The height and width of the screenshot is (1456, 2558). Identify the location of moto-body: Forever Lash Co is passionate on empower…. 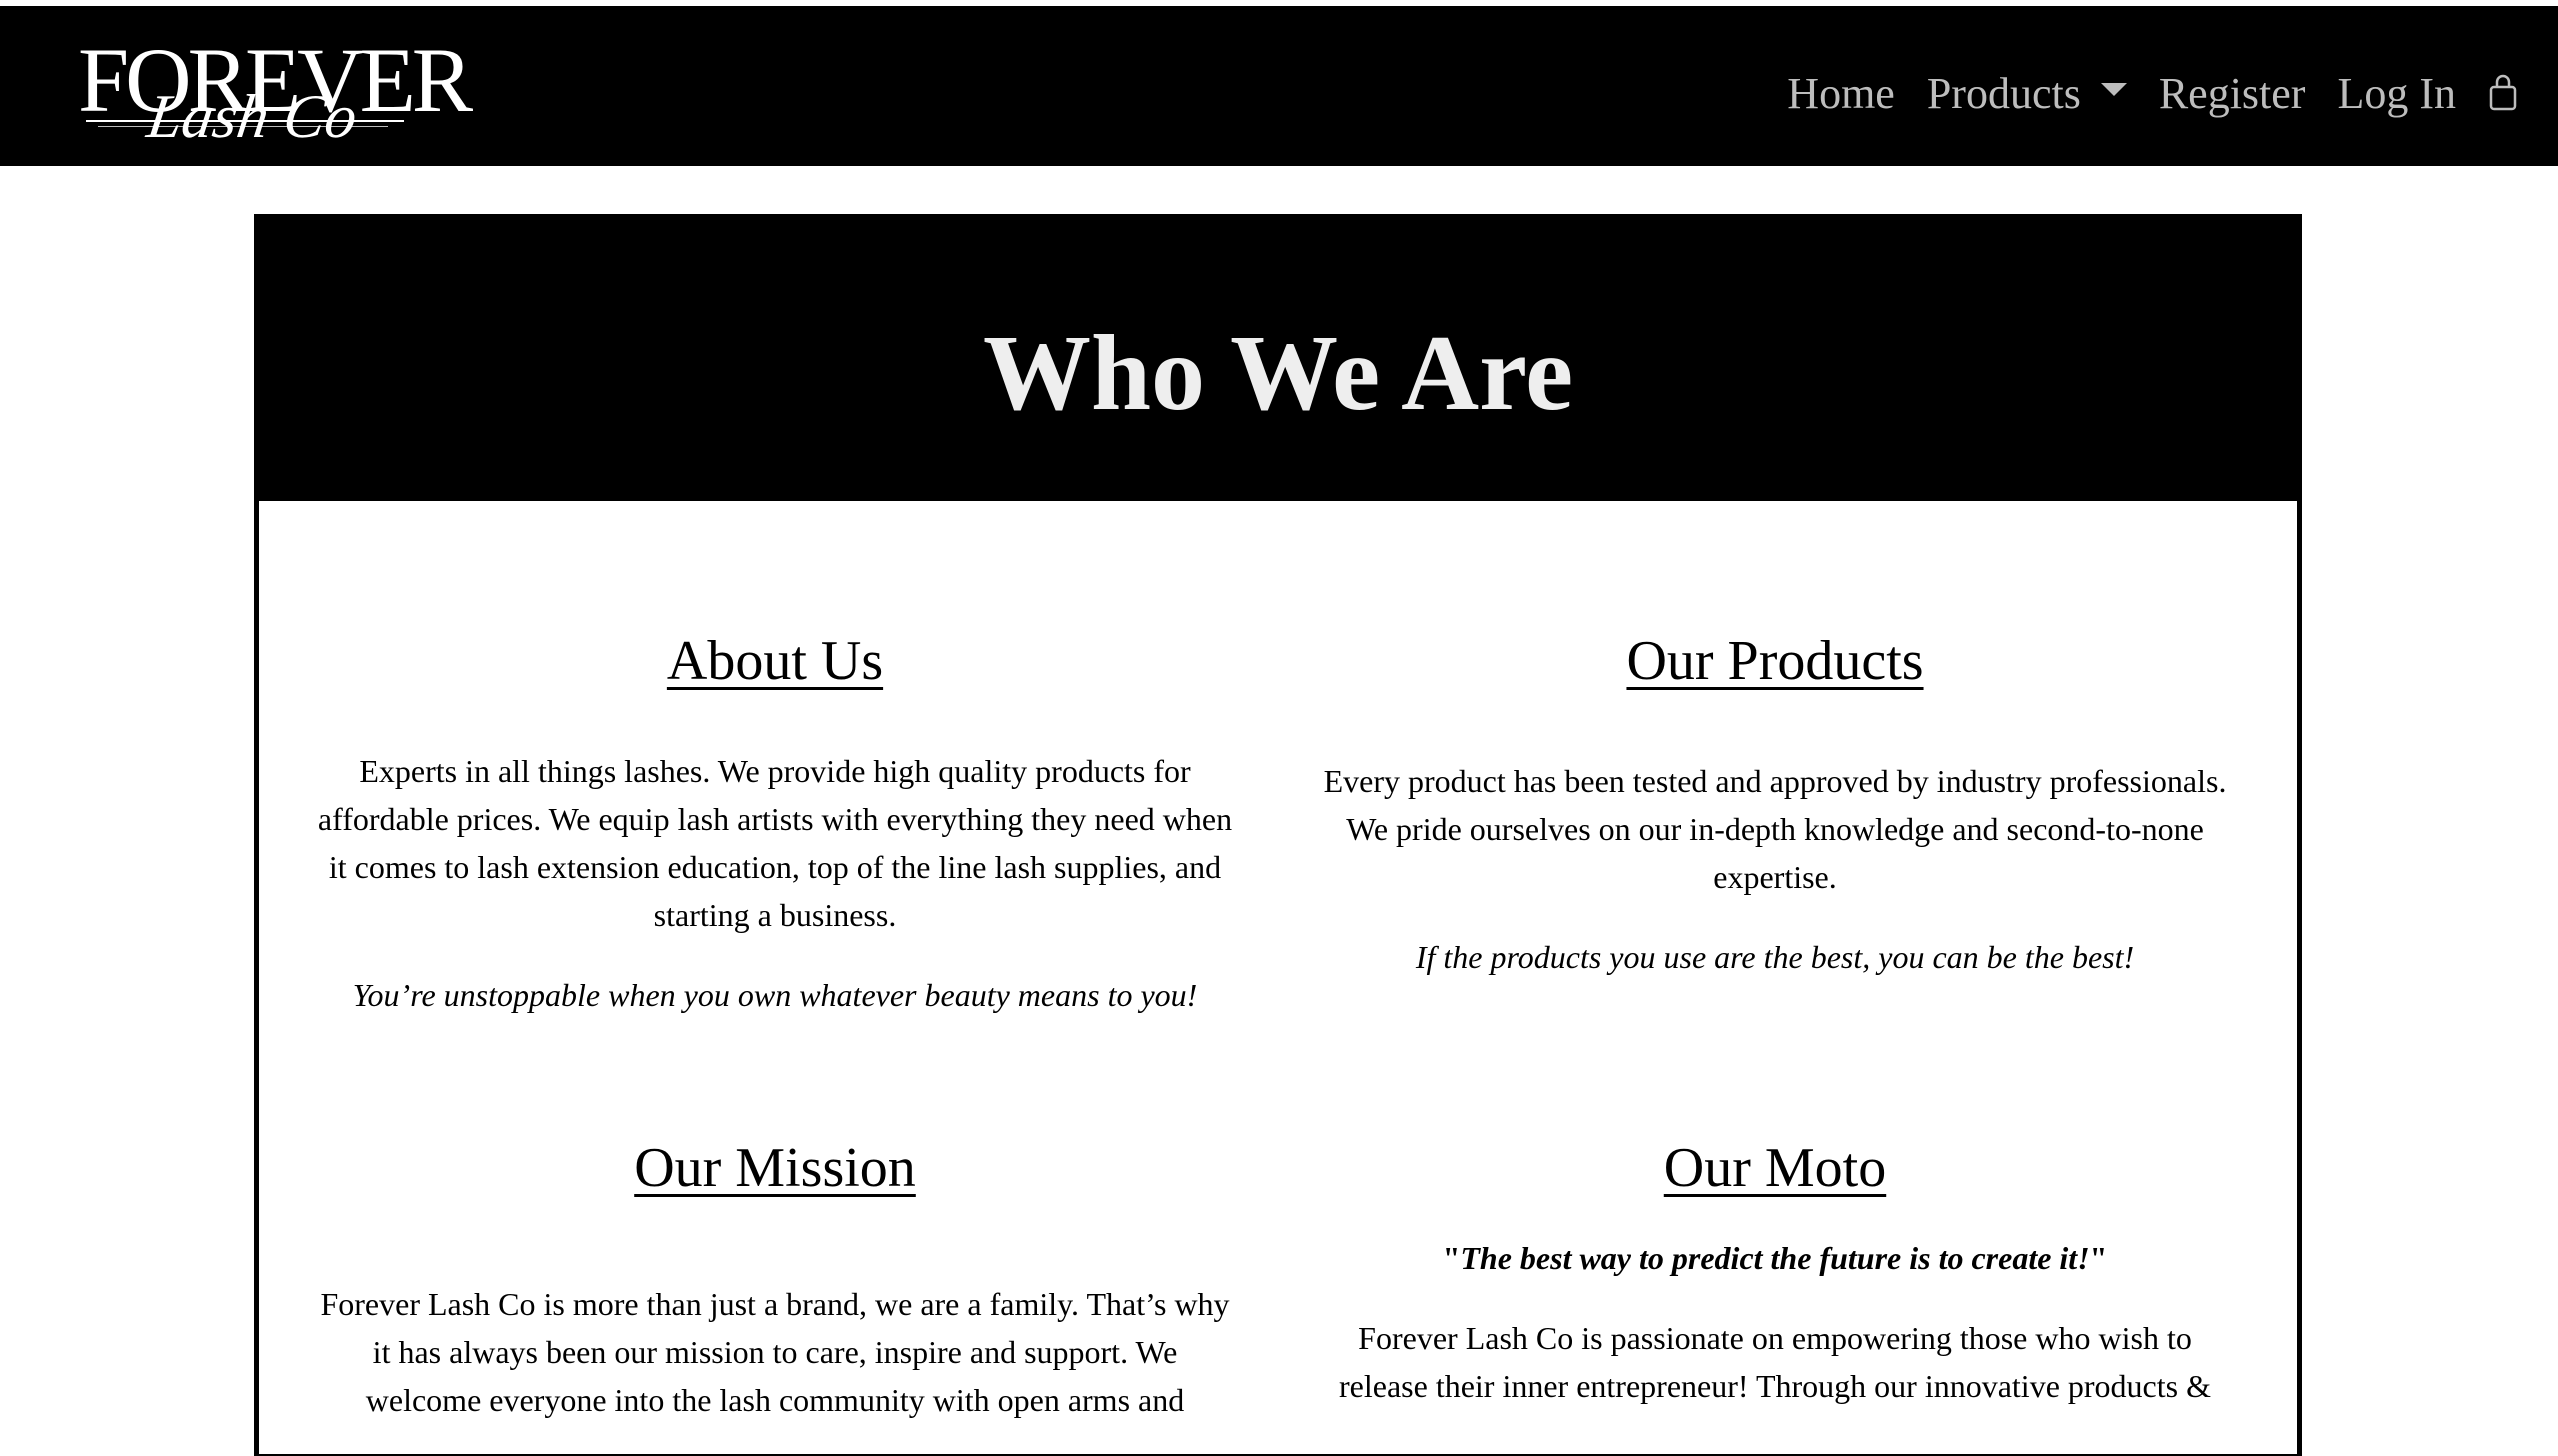
(1775, 1361).